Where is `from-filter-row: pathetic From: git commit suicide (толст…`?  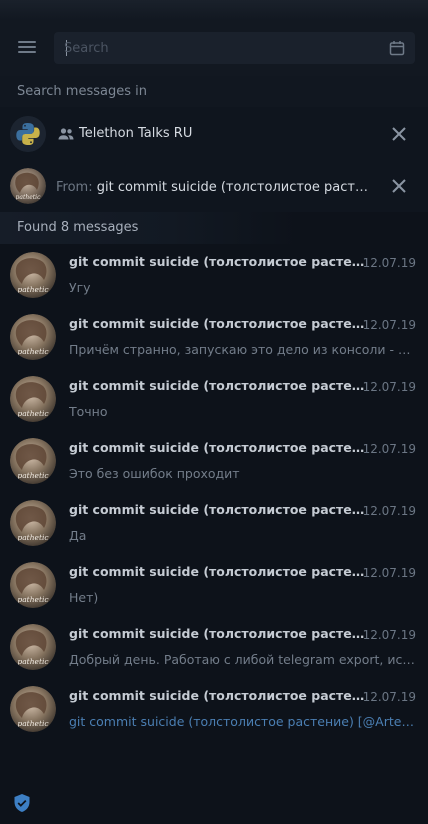
from-filter-row: pathetic From: git commit suicide (толст… is located at coordinates (214, 186).